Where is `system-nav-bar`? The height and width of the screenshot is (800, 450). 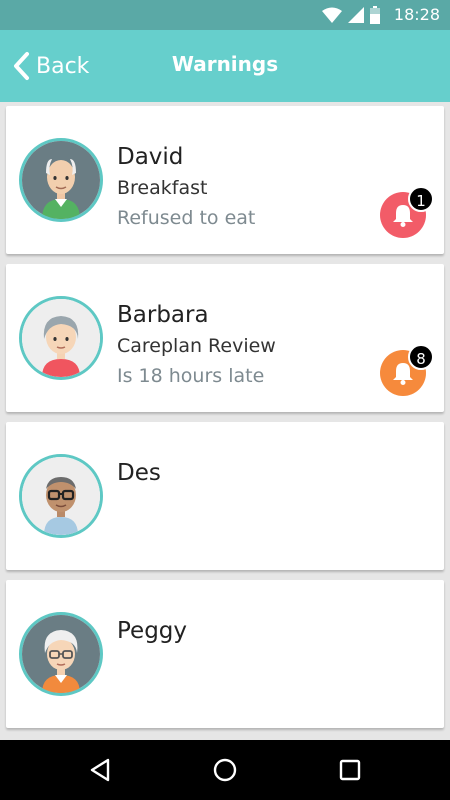 system-nav-bar is located at coordinates (225, 770).